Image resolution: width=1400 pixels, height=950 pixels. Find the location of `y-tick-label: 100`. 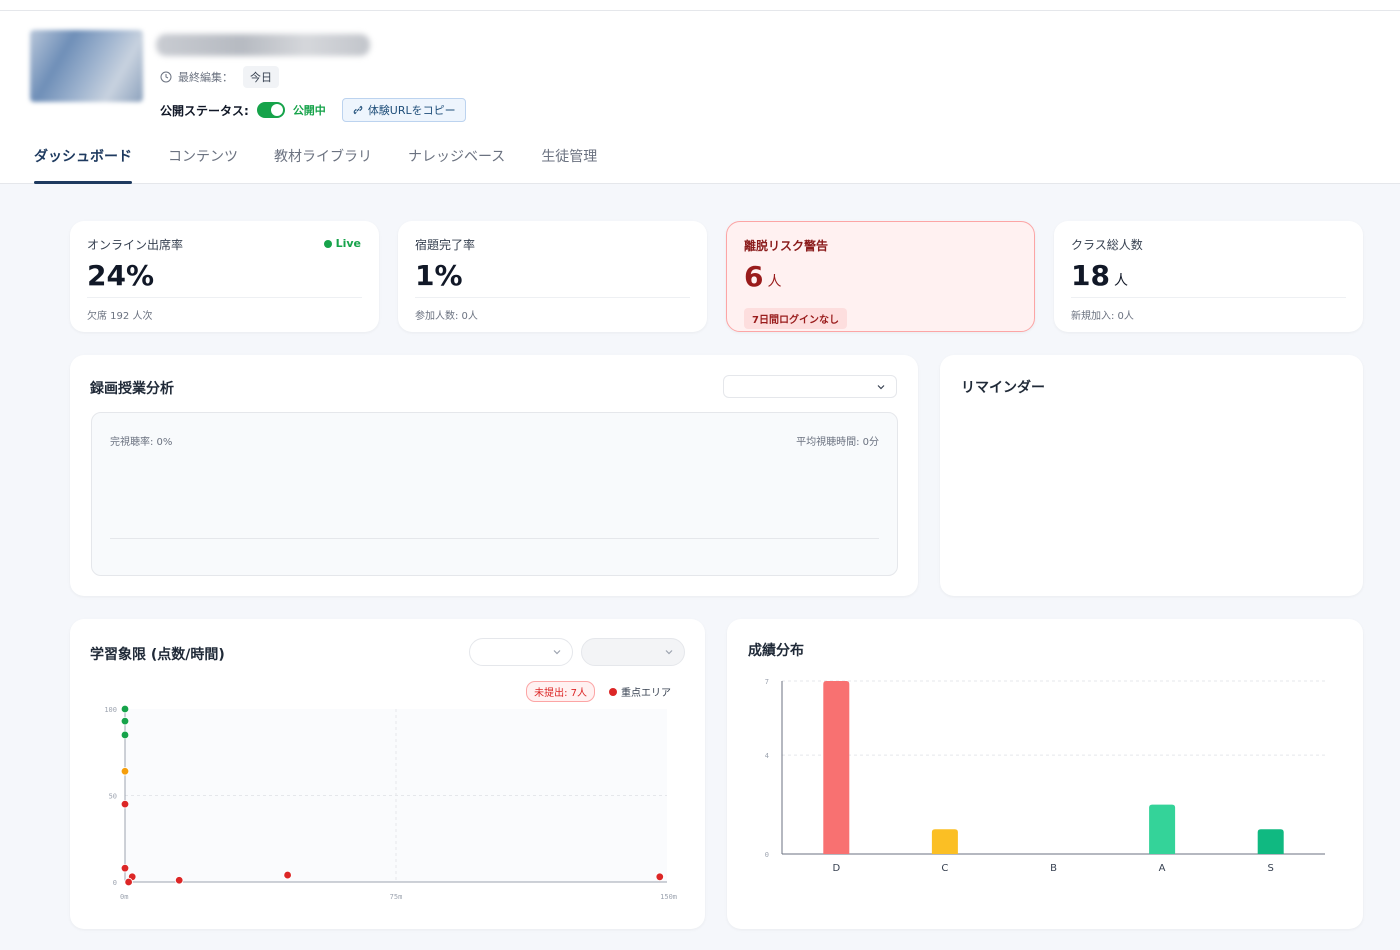

y-tick-label: 100 is located at coordinates (110, 710).